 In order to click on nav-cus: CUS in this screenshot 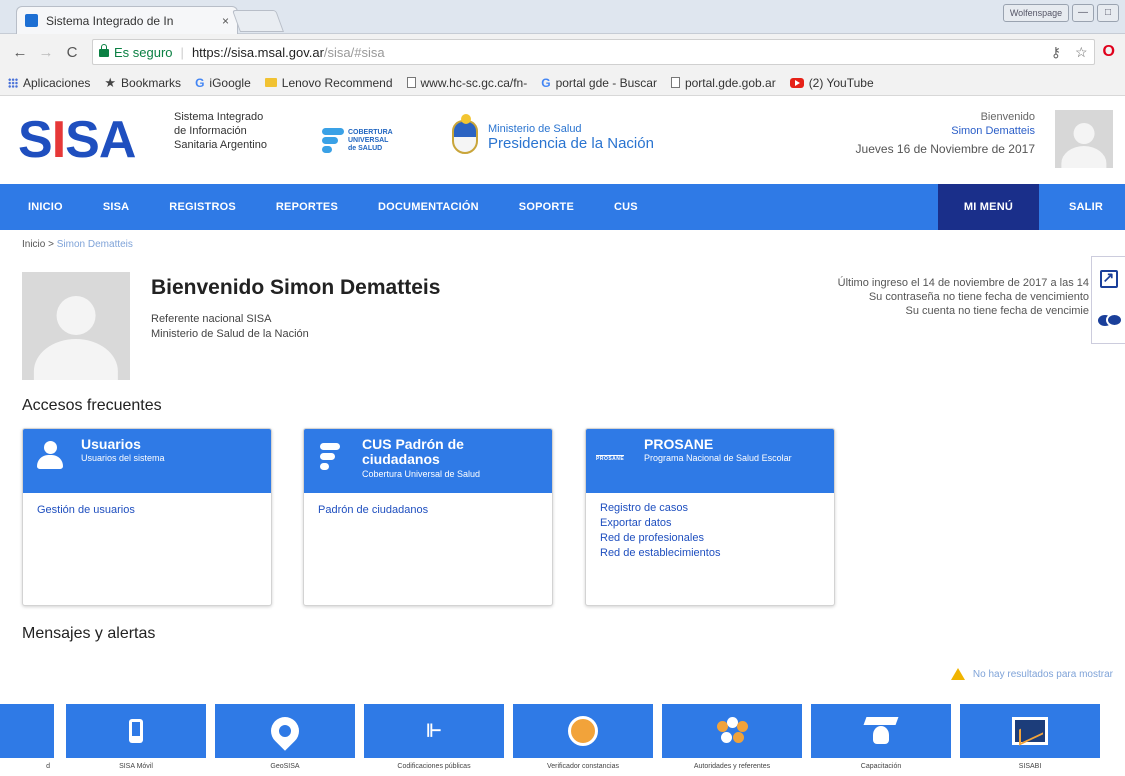, I will do `click(626, 207)`.